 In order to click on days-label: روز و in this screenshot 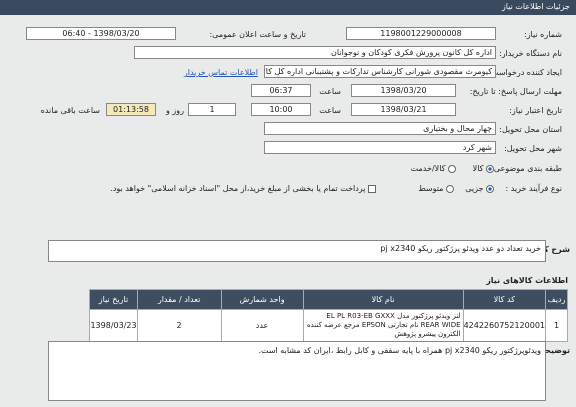, I will do `click(175, 110)`.